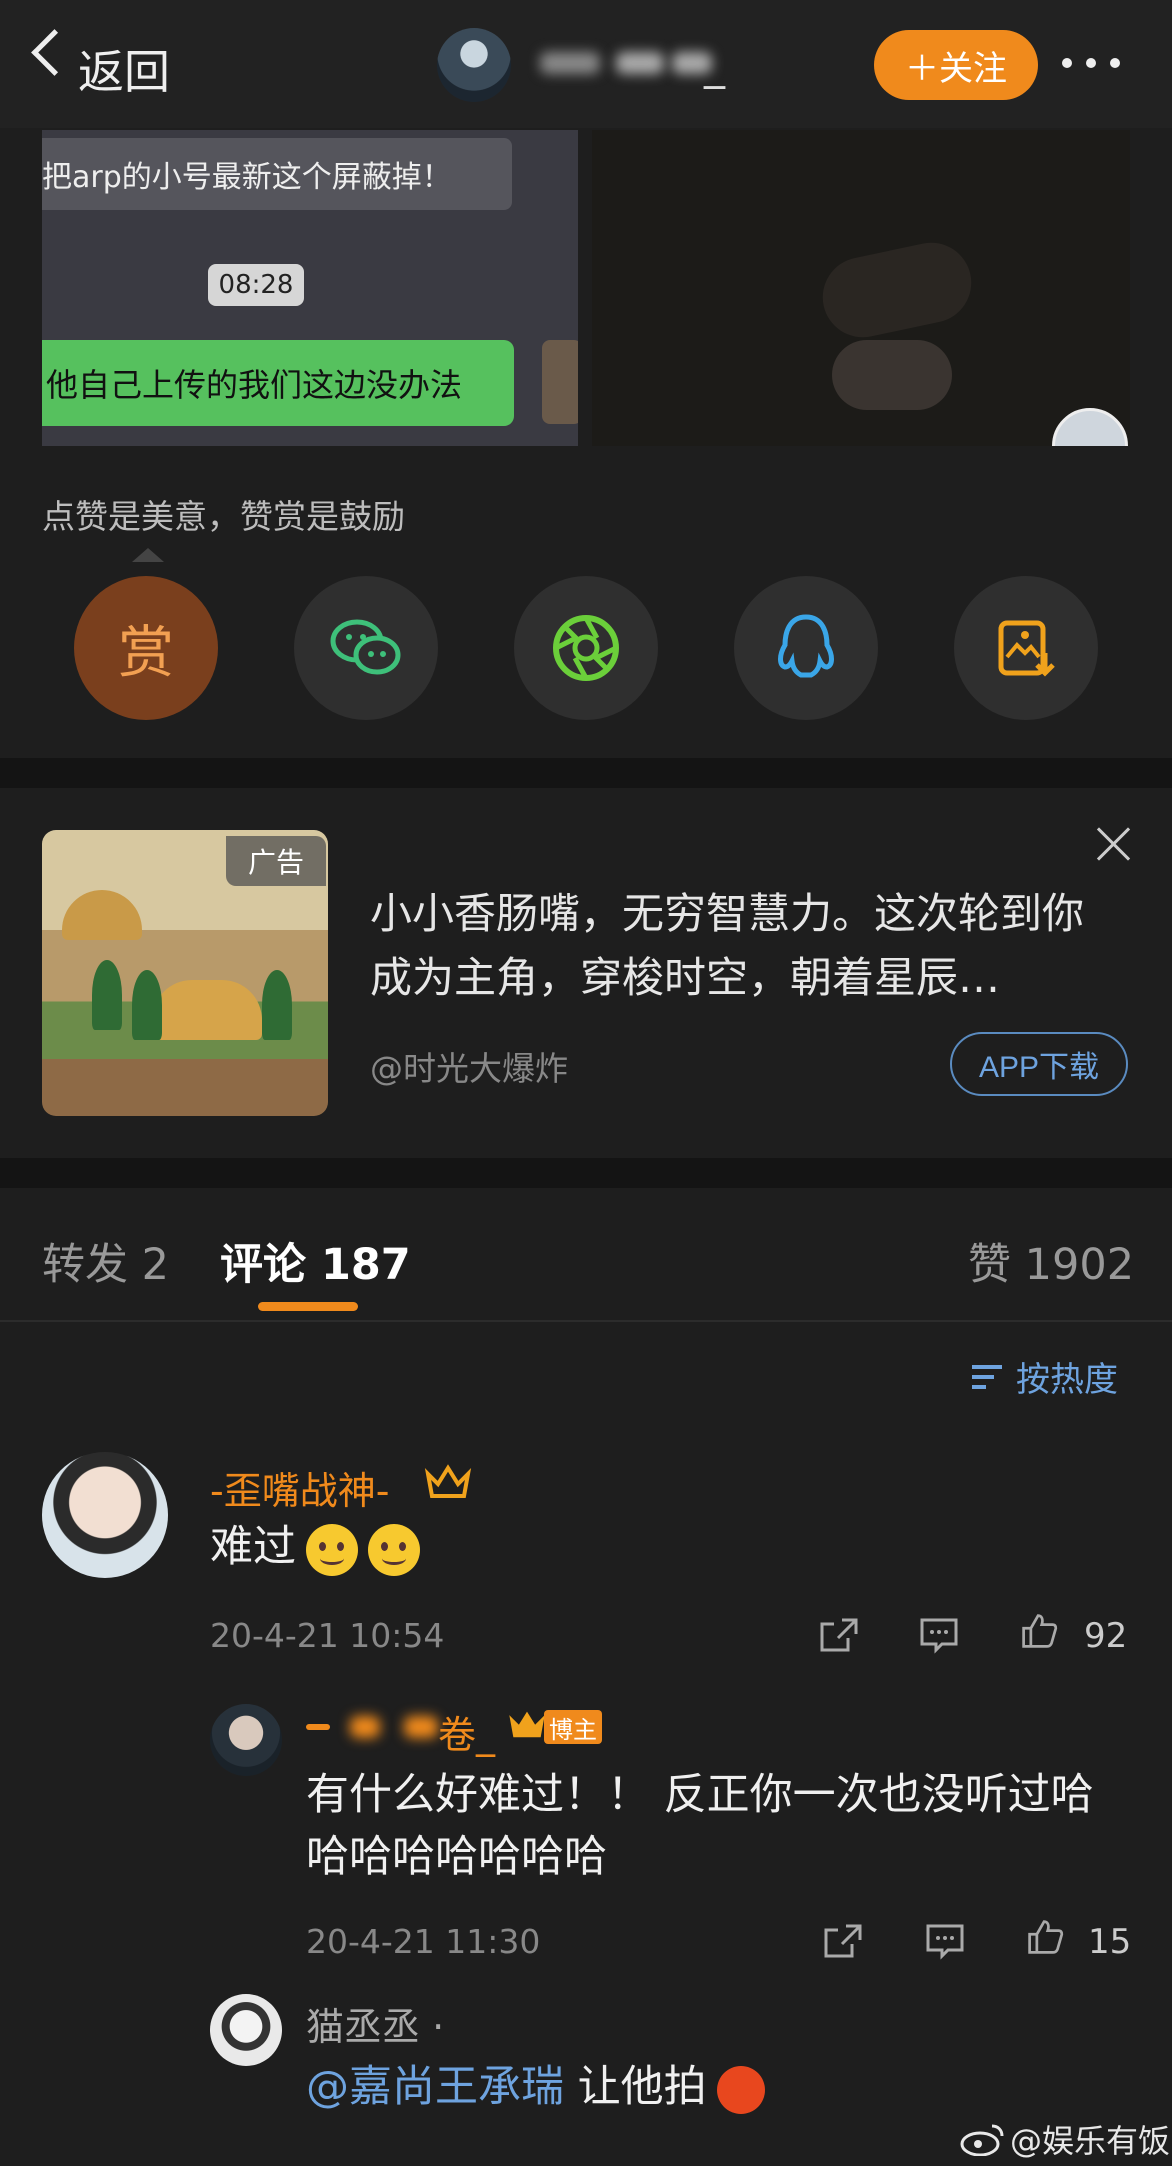 The width and height of the screenshot is (1172, 2166). What do you see at coordinates (148, 555) in the screenshot?
I see `tooltip-arrow` at bounding box center [148, 555].